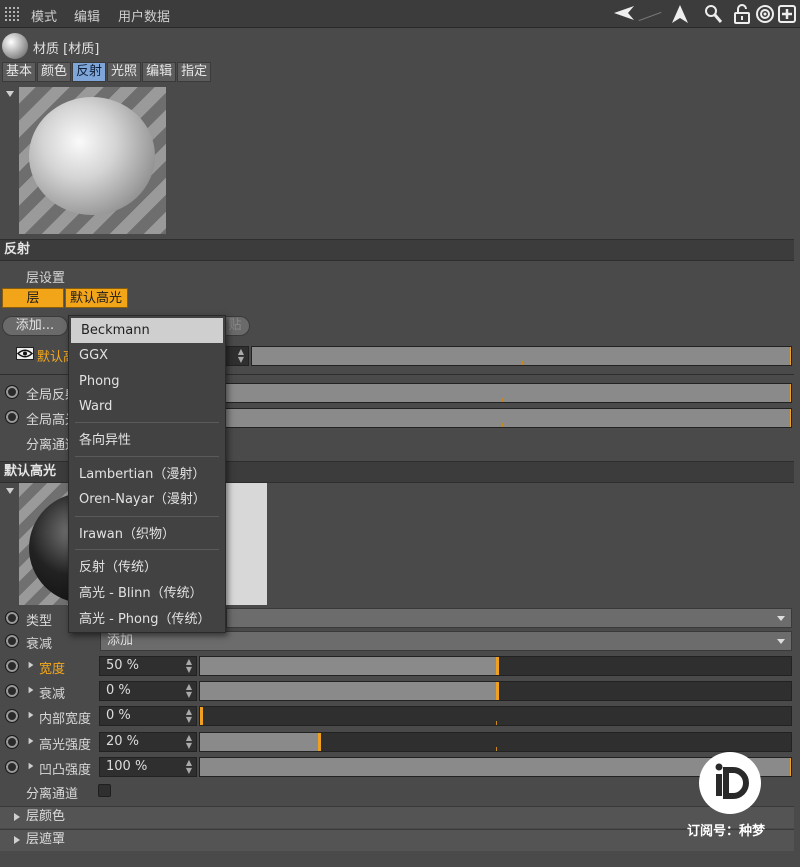 The image size is (800, 867). Describe the element at coordinates (730, 783) in the screenshot. I see `watermark-logo` at that location.